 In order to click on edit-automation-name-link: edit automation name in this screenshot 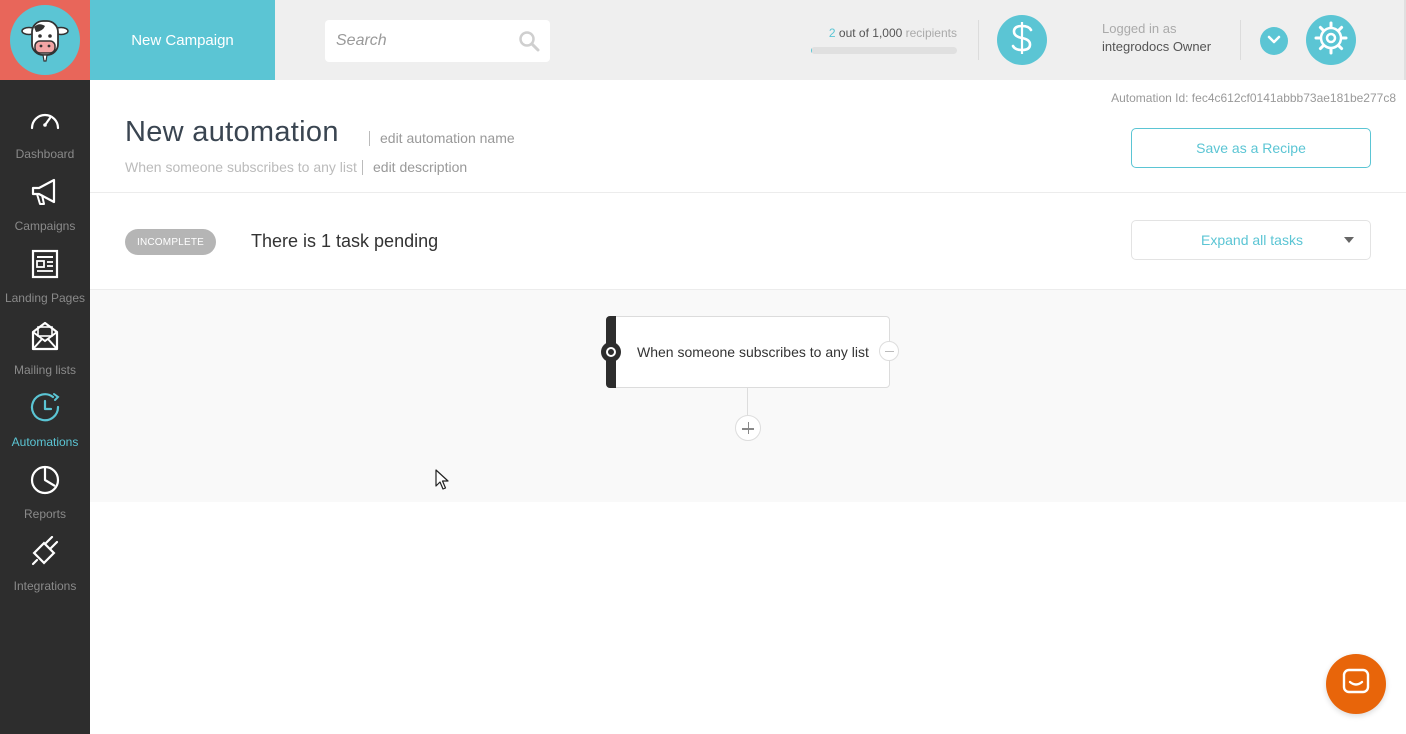, I will do `click(447, 138)`.